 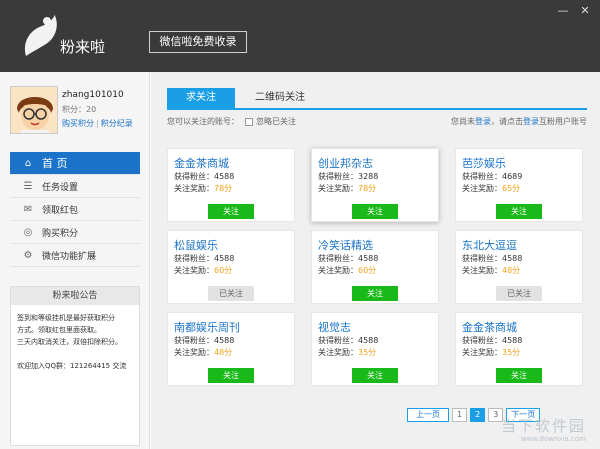 I want to click on points-balance: 积分：20, so click(x=79, y=109).